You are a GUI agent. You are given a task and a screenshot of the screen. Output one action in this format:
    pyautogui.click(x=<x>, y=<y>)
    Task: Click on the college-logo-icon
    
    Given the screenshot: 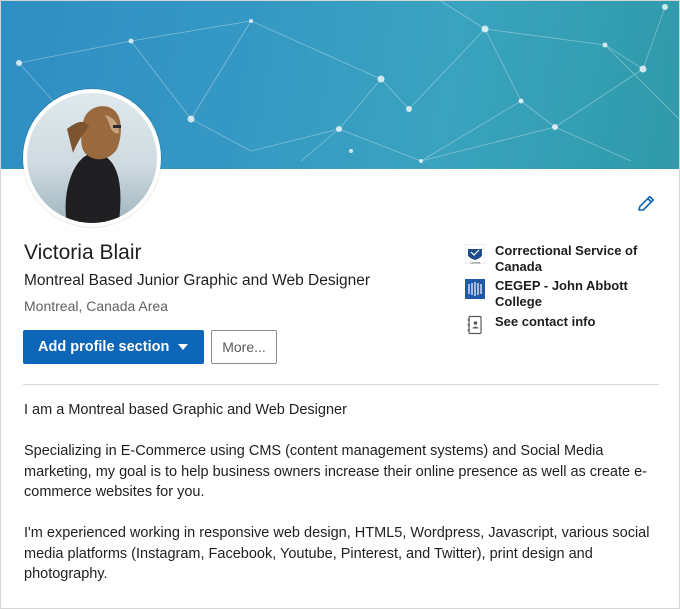 What is the action you would take?
    pyautogui.click(x=475, y=289)
    